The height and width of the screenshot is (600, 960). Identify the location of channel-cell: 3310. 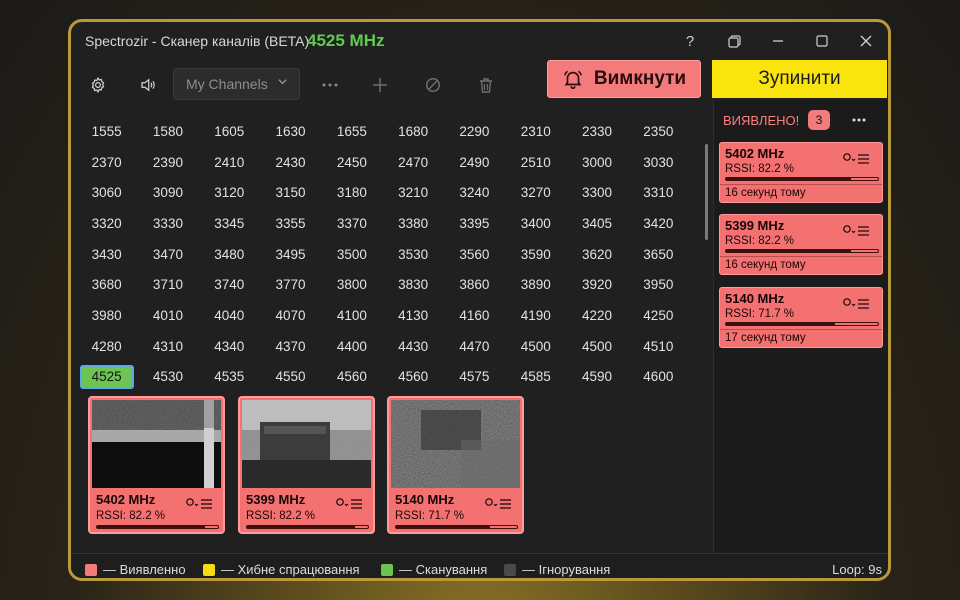
(658, 192).